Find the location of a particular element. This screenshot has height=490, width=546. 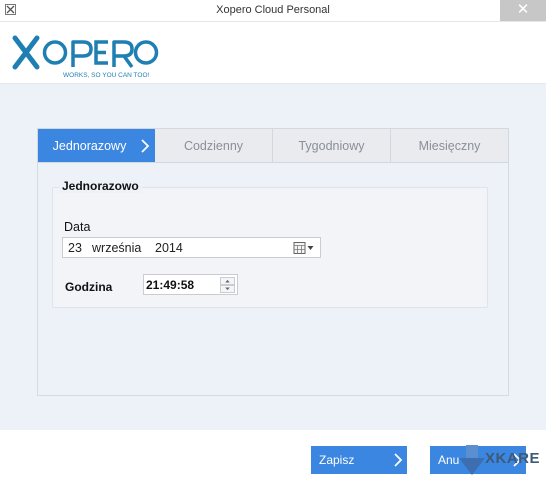

spin-down-icon is located at coordinates (227, 289).